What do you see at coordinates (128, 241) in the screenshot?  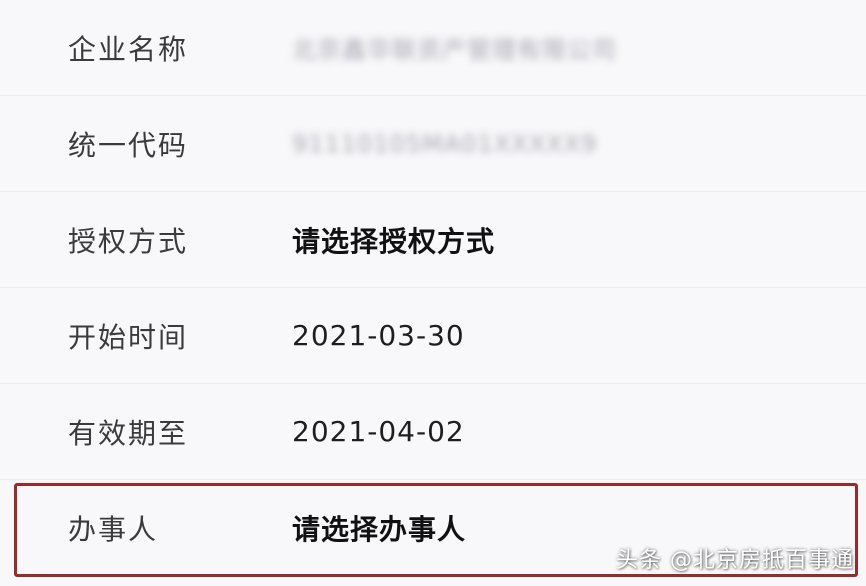 I see `authorization-method-label: 授权方式` at bounding box center [128, 241].